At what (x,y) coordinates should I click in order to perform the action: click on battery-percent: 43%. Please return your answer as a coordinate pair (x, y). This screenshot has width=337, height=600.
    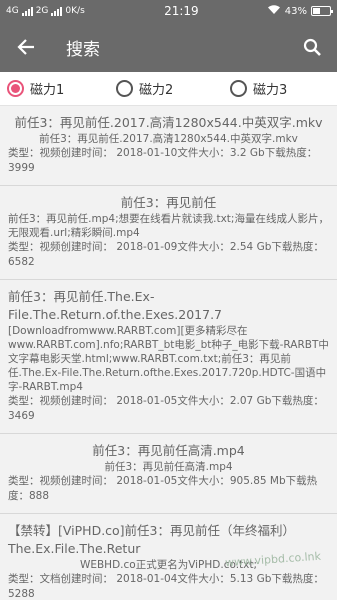
    Looking at the image, I should click on (295, 11).